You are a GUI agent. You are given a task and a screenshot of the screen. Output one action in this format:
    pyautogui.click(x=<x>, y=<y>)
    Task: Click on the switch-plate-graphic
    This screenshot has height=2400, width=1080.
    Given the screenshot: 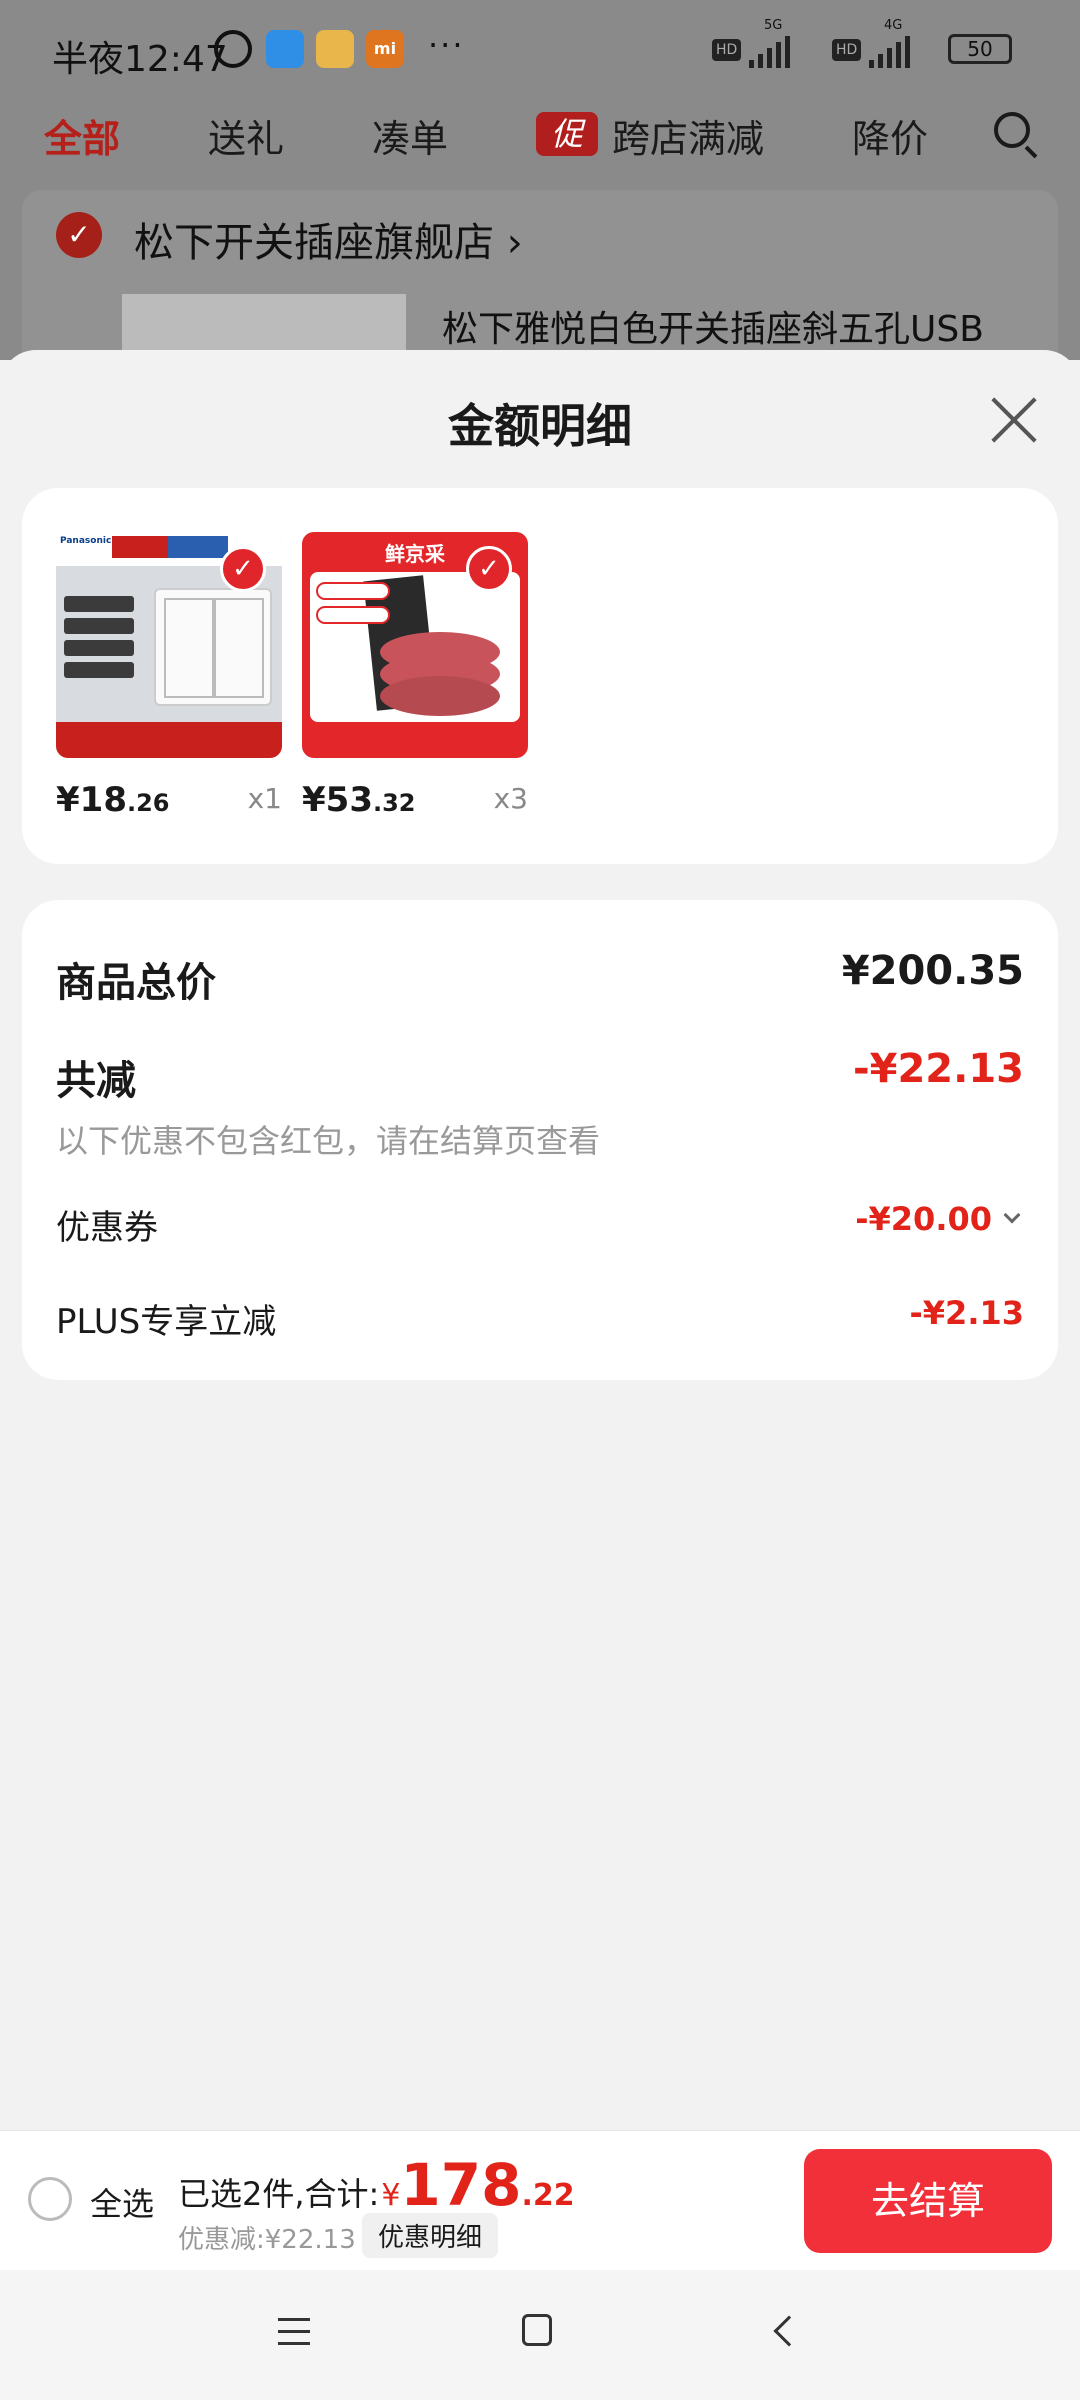 What is the action you would take?
    pyautogui.click(x=213, y=647)
    